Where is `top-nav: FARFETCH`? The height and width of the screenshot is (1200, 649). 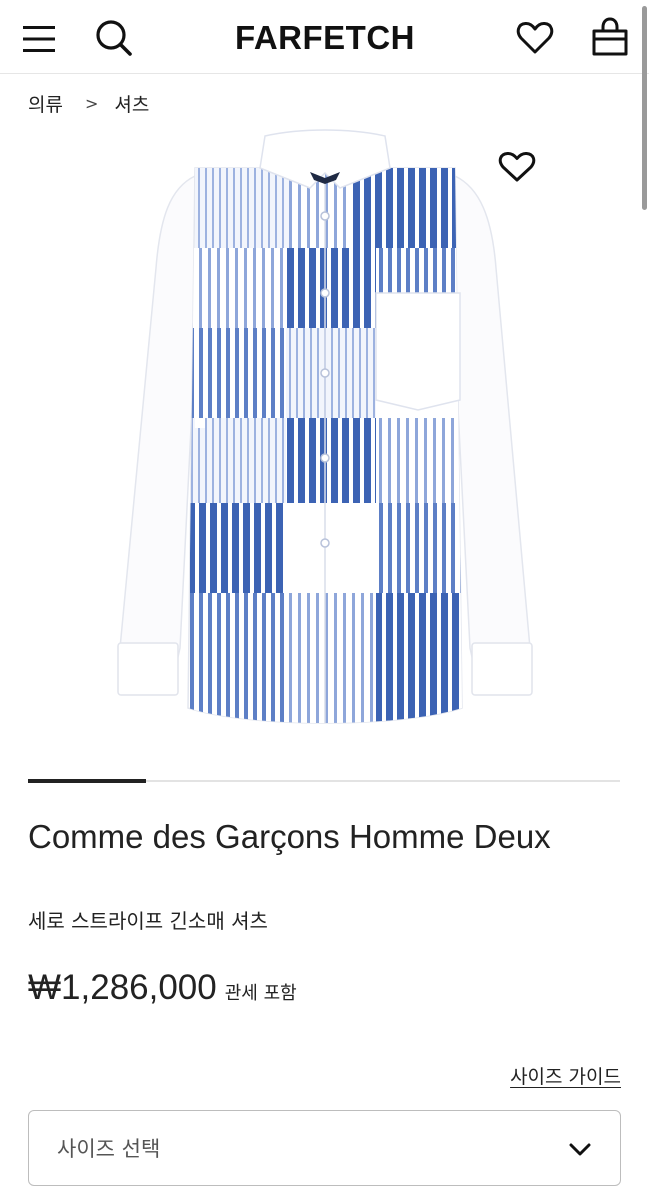
top-nav: FARFETCH is located at coordinates (324, 37).